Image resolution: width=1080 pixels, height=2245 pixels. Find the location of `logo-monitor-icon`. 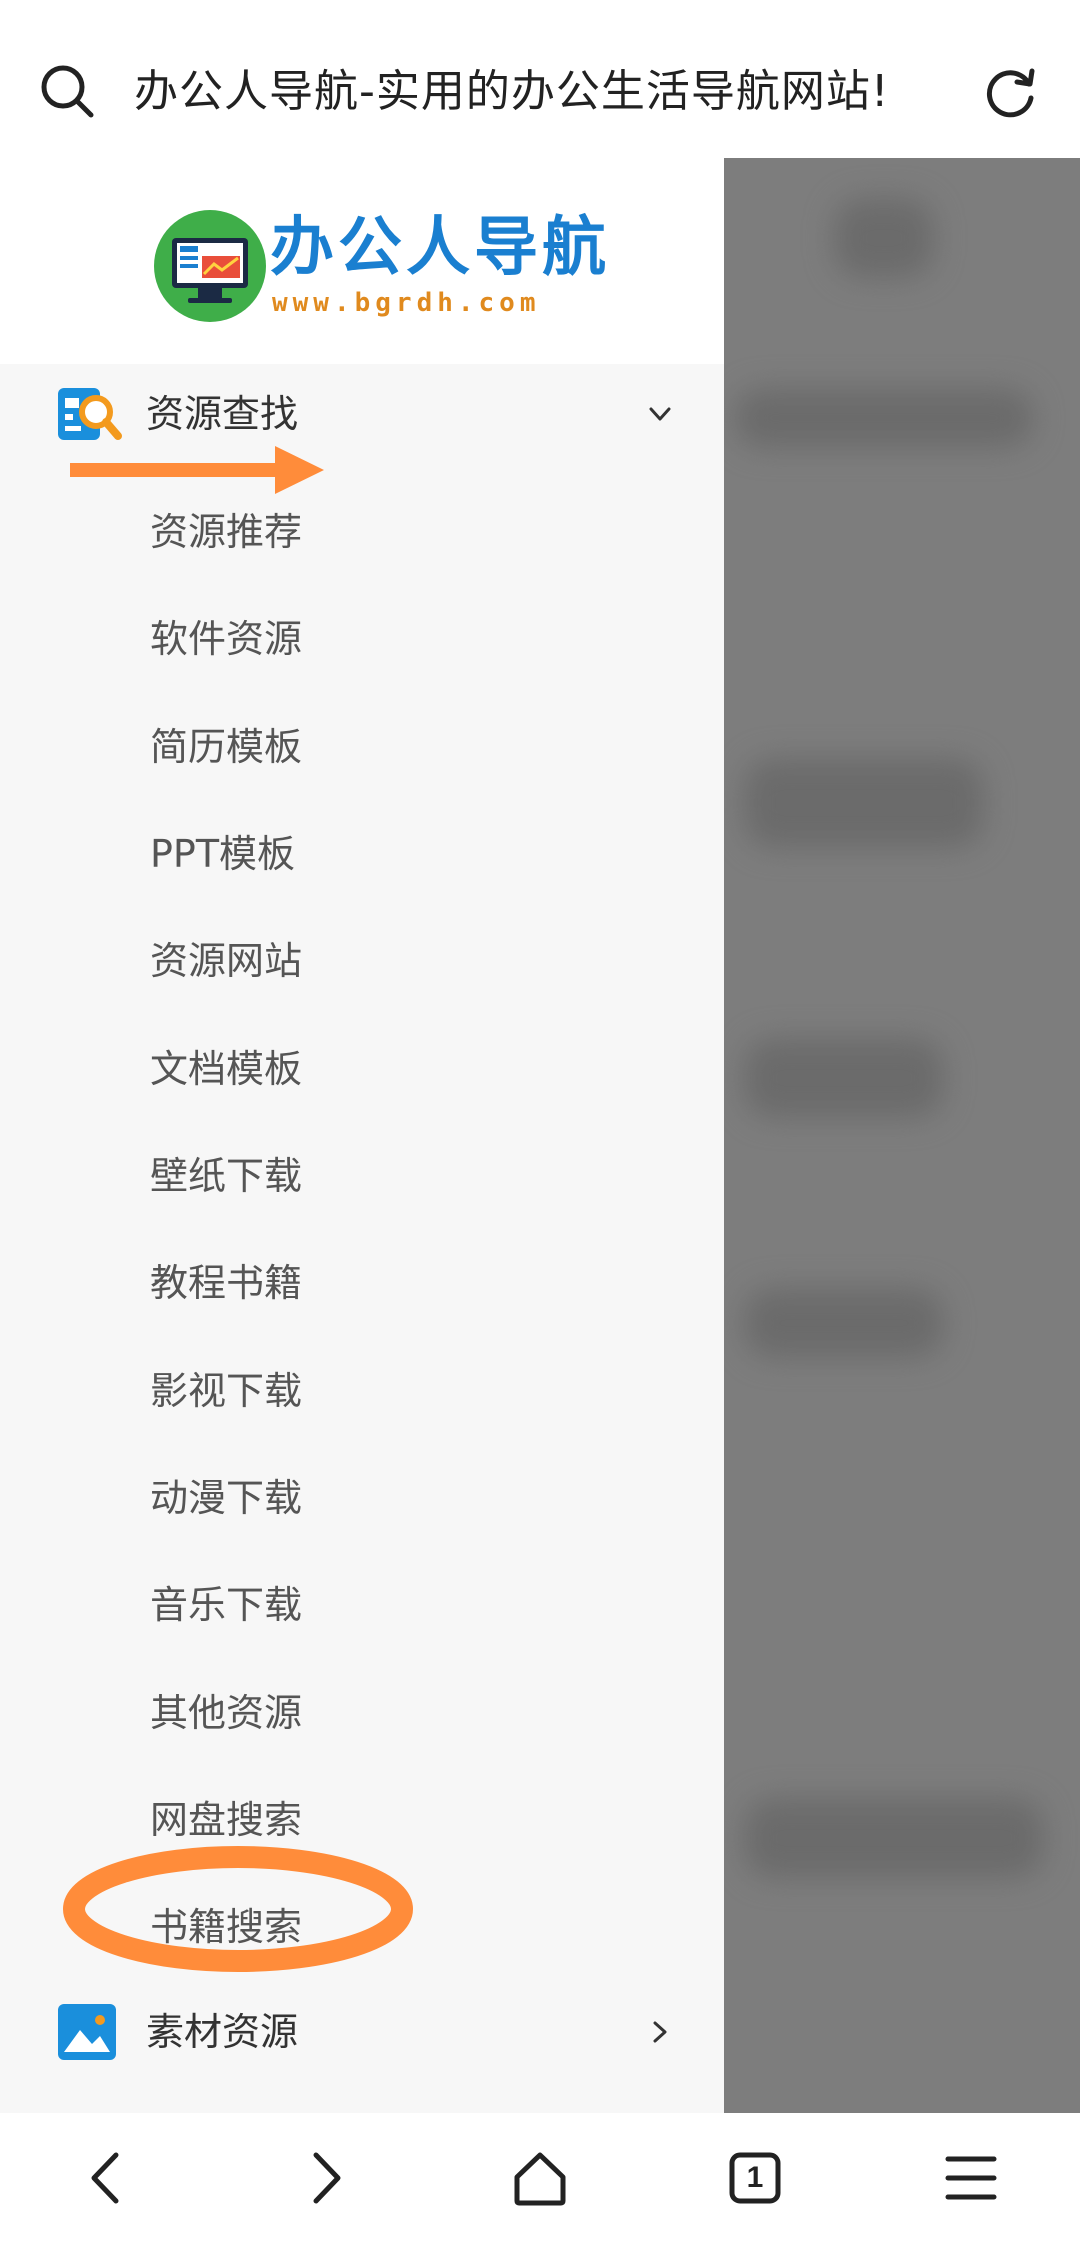

logo-monitor-icon is located at coordinates (210, 266).